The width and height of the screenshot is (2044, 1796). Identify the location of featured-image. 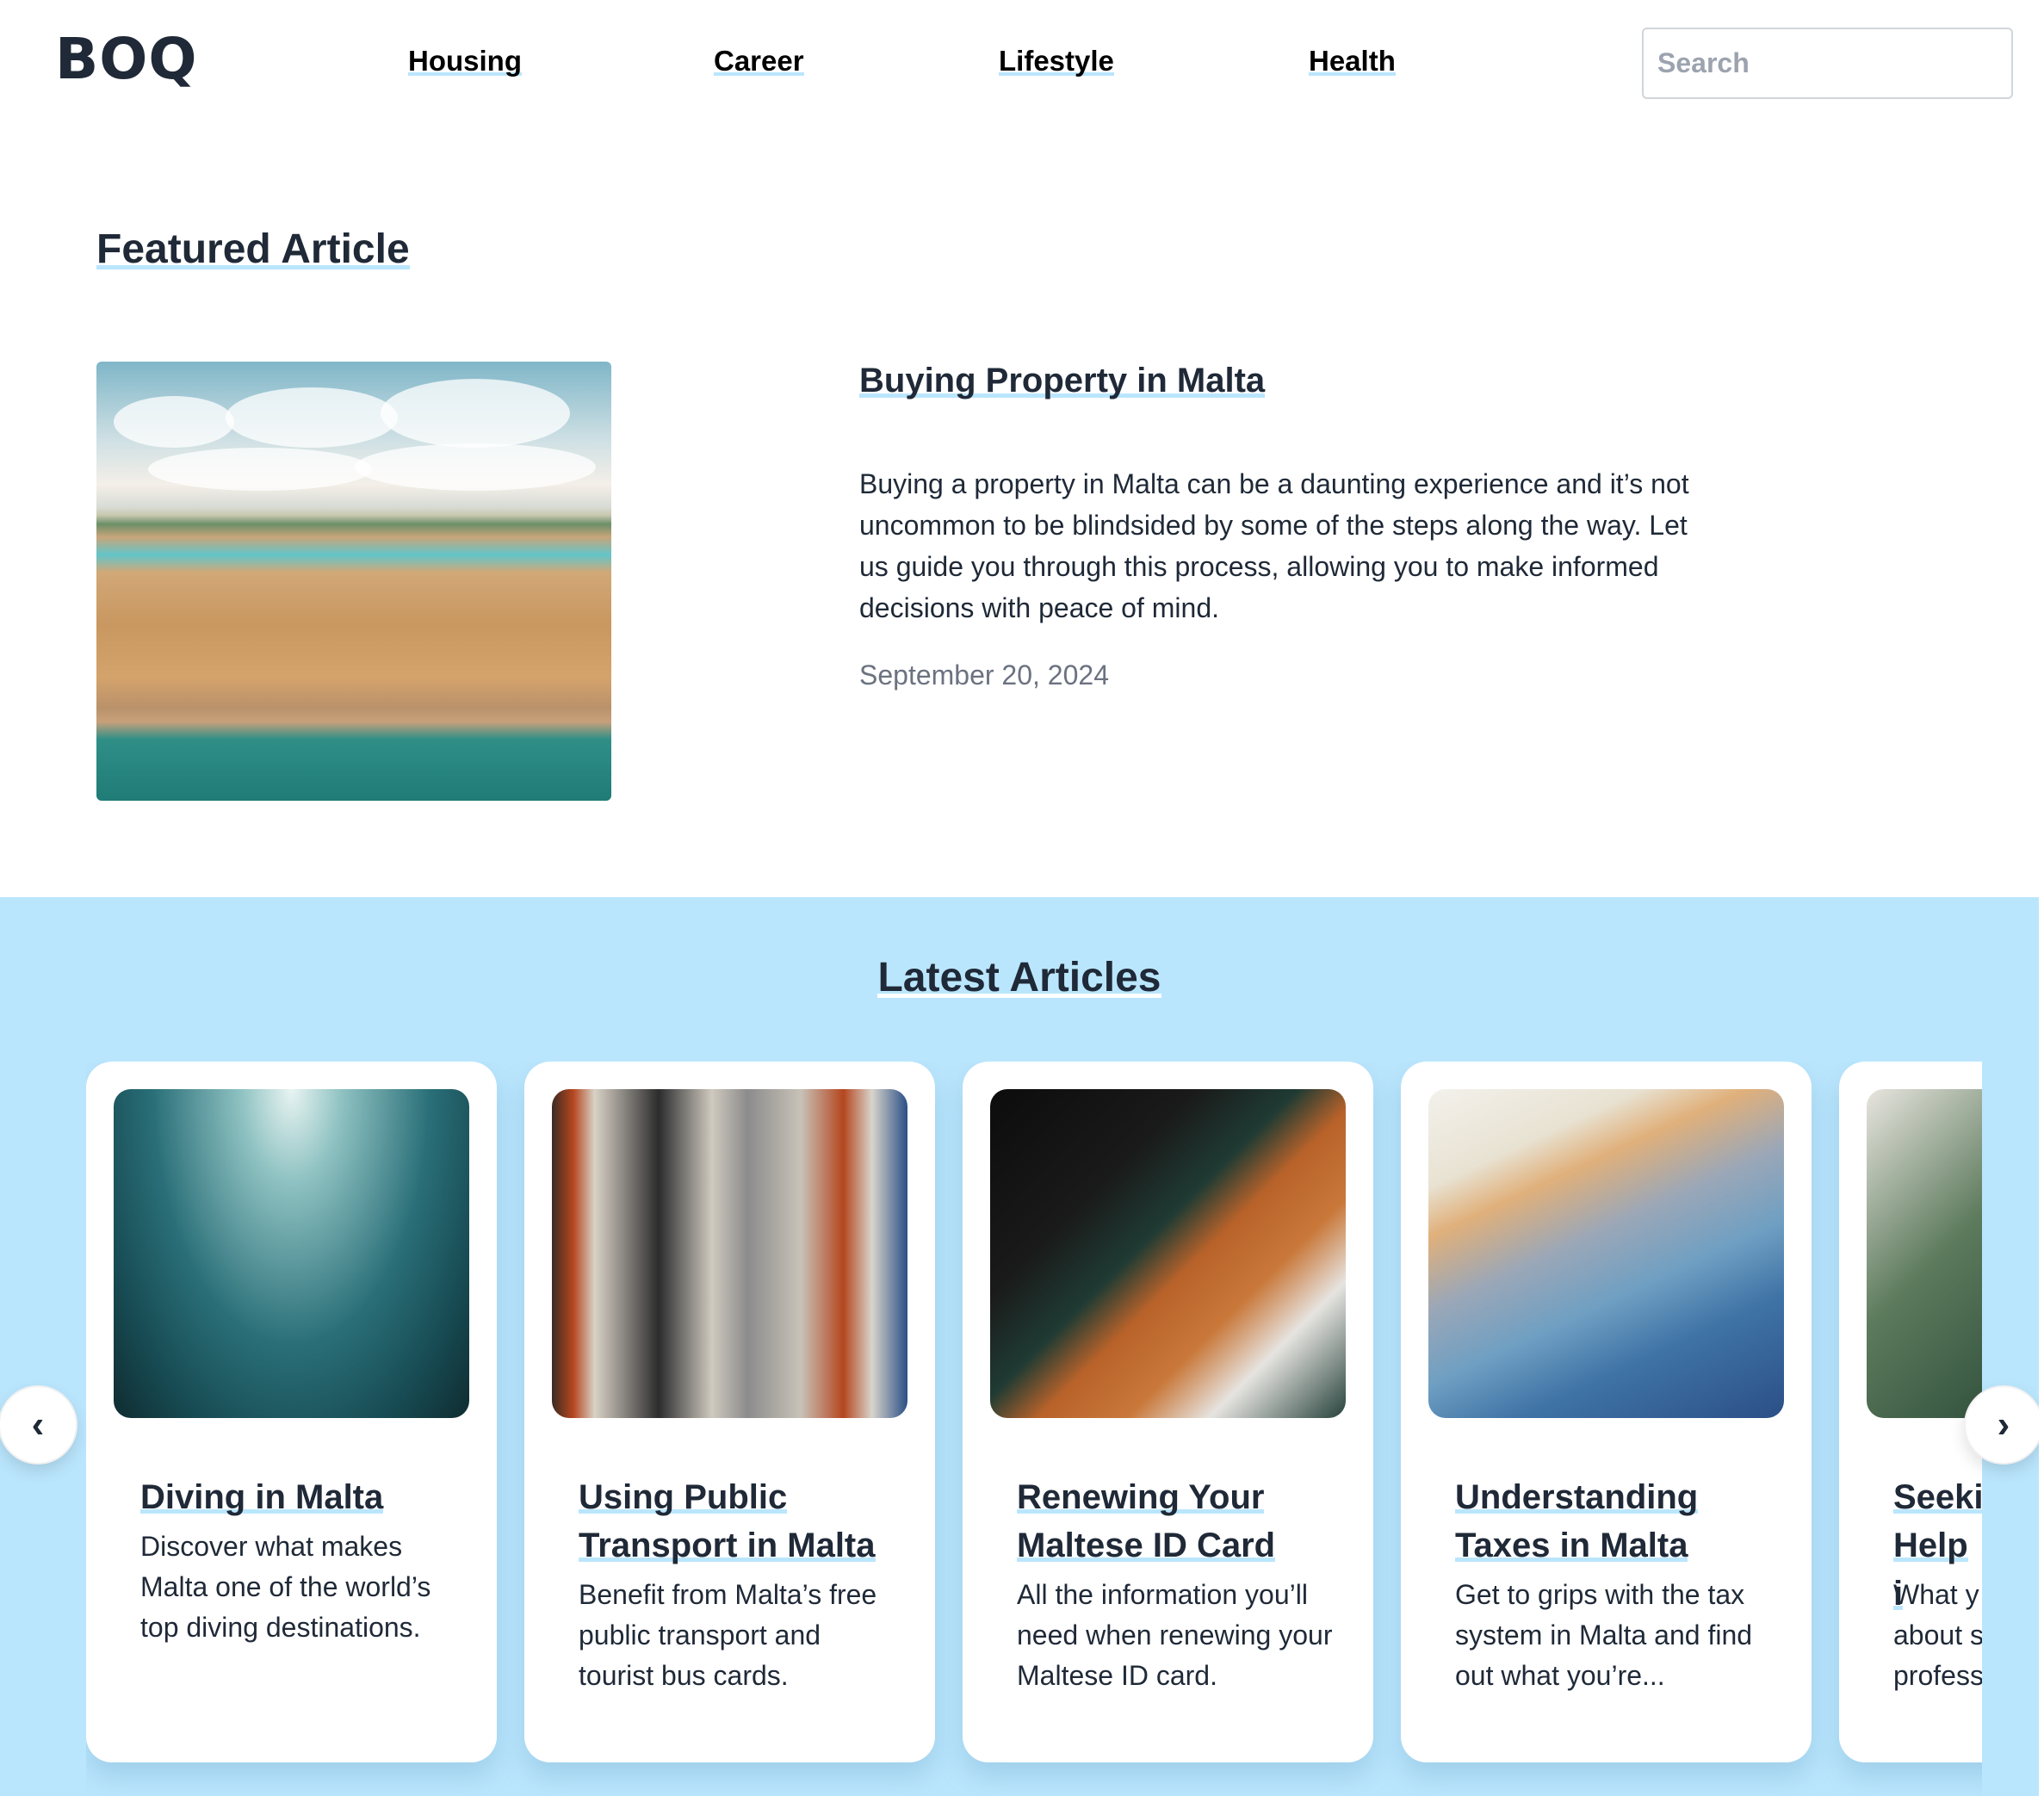
(353, 581).